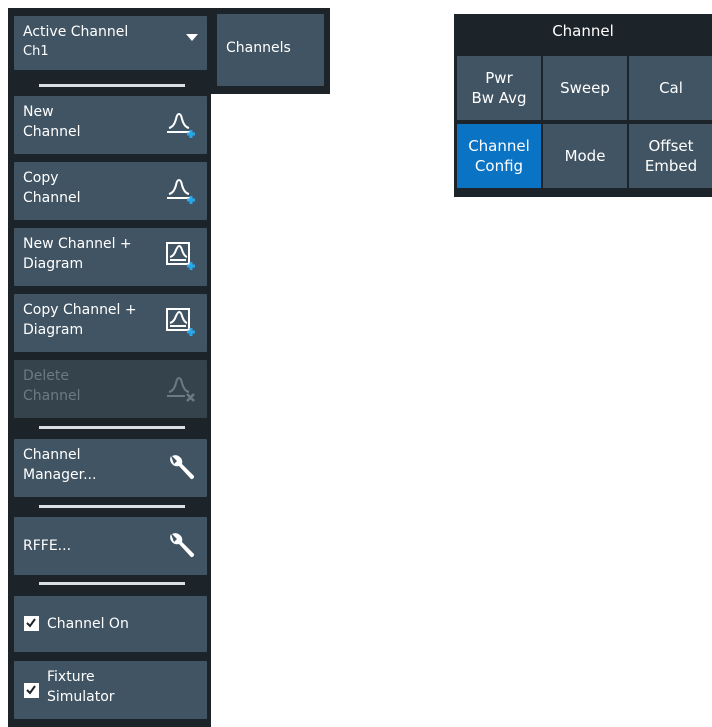 Image resolution: width=712 pixels, height=727 pixels. Describe the element at coordinates (670, 156) in the screenshot. I see `menu-cell-offset-embed: Offset Embed` at that location.